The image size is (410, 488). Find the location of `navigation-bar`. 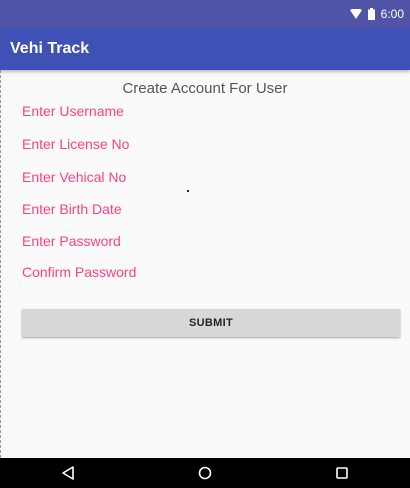

navigation-bar is located at coordinates (205, 473).